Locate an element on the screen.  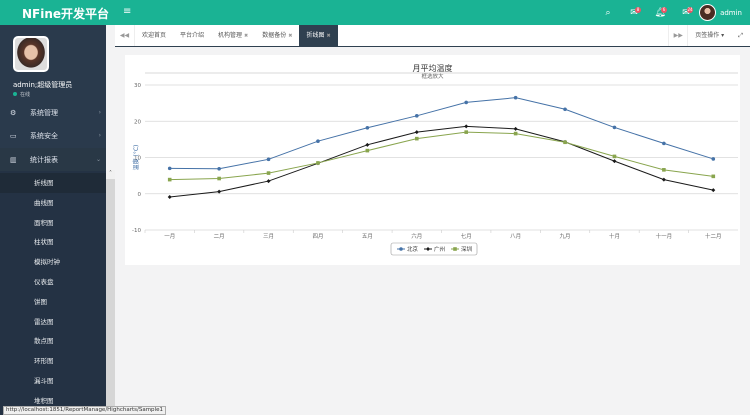
x-tick-label: 九月 is located at coordinates (565, 236).